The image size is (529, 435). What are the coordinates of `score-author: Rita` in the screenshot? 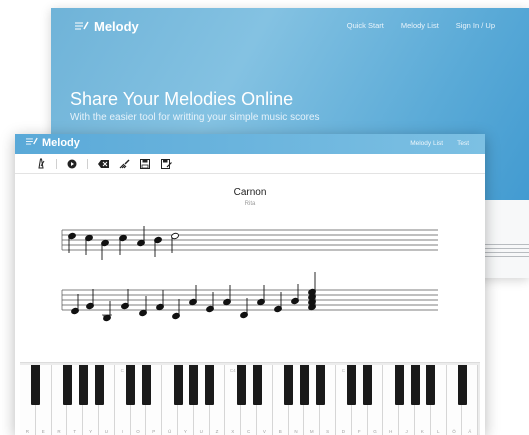 It's located at (250, 204).